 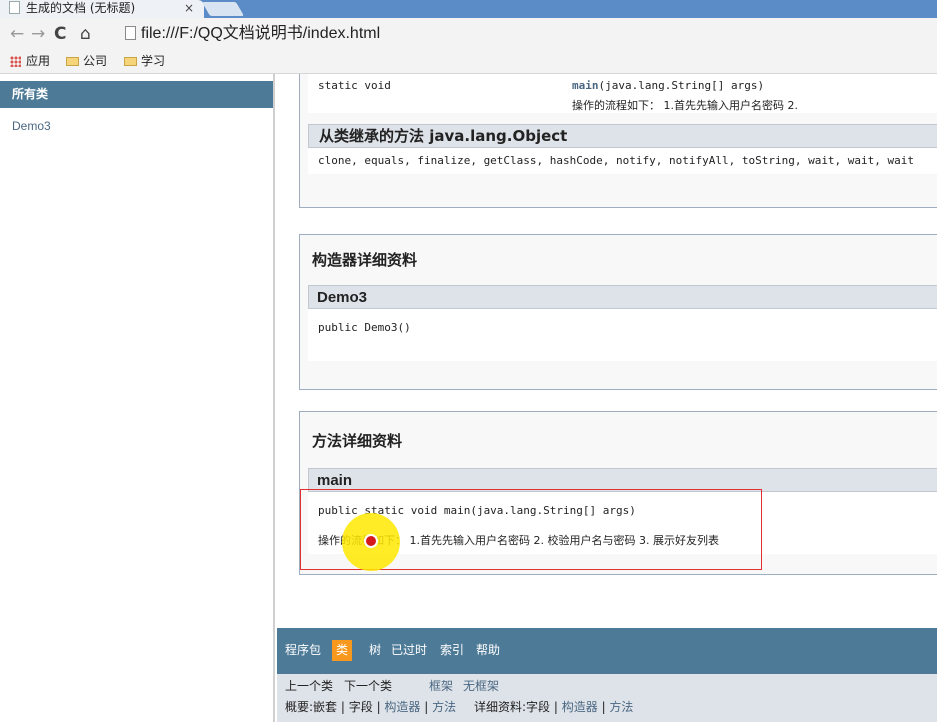 What do you see at coordinates (260, 34) in the screenshot?
I see `address-bar: file:///F:/QQ文档说明书/index.html` at bounding box center [260, 34].